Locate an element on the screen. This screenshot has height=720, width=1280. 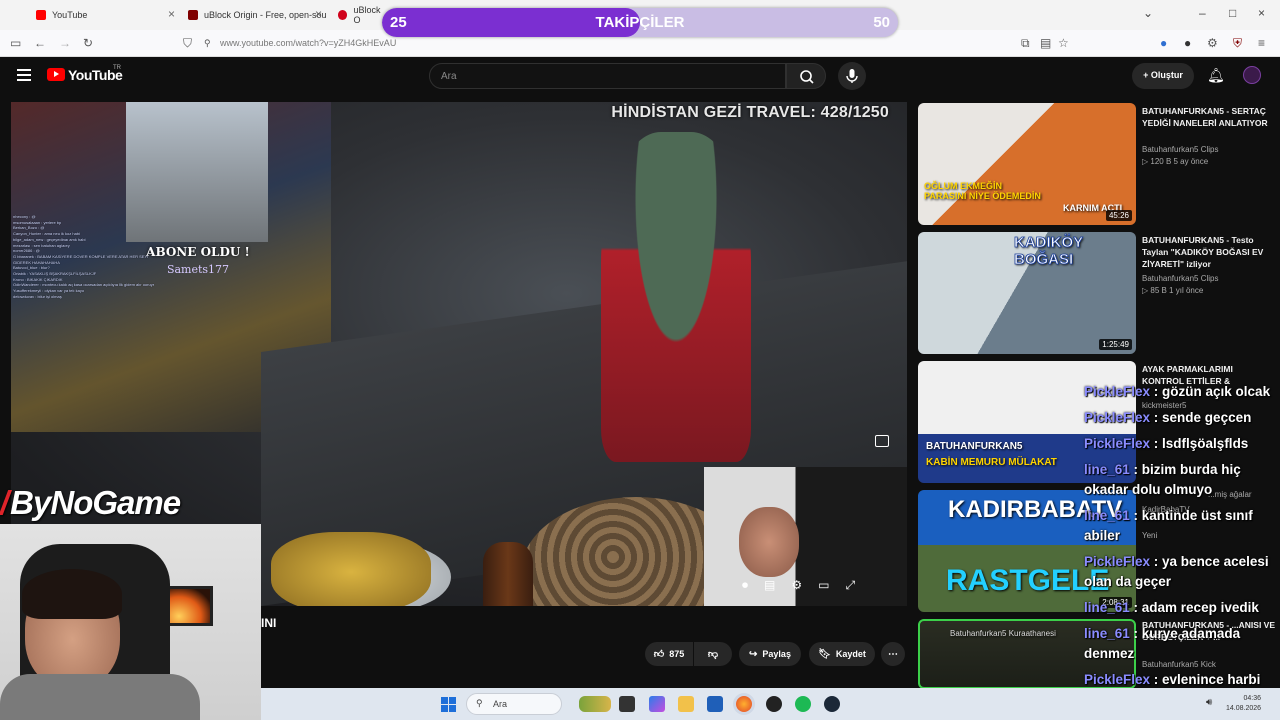
widget-icon is located at coordinates (595, 704).